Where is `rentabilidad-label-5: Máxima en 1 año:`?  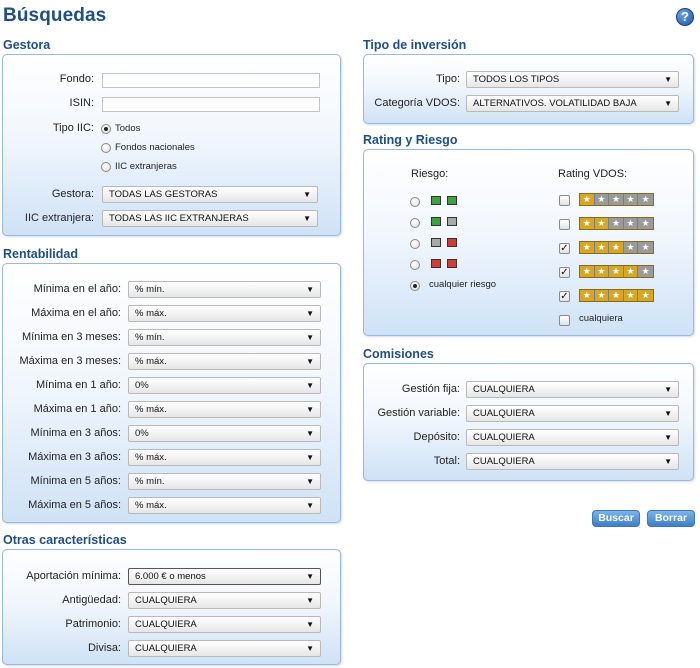
rentabilidad-label-5: Máxima en 1 año: is located at coordinates (77, 409).